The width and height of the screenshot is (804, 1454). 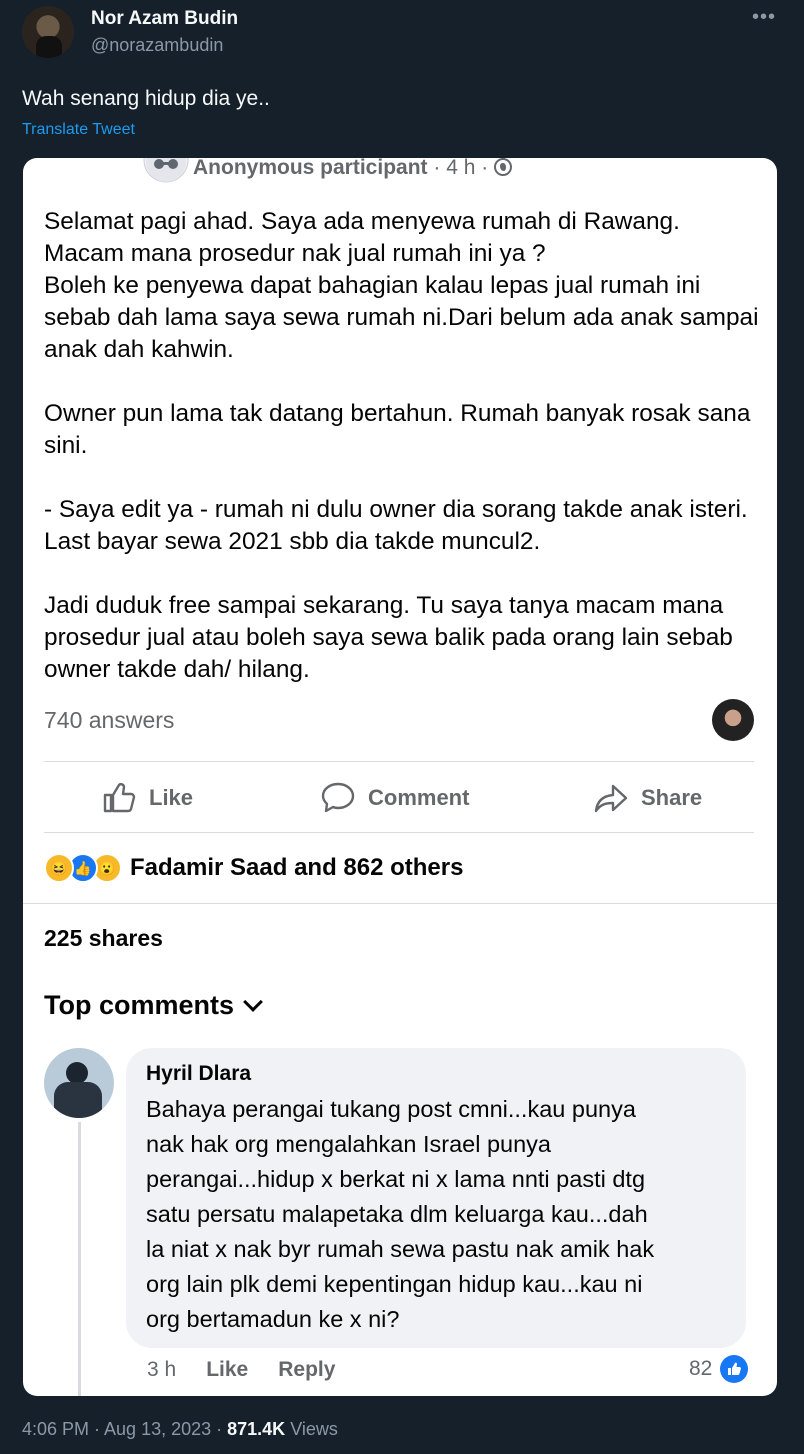 I want to click on share-arrow-icon, so click(x=611, y=798).